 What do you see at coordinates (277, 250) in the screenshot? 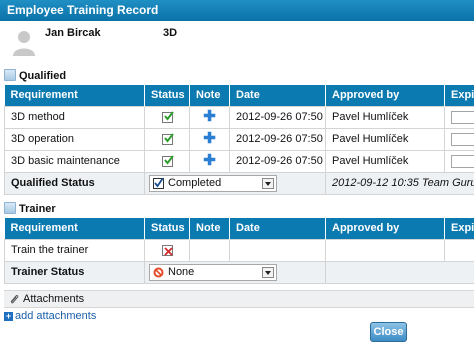
I see `date-cell` at bounding box center [277, 250].